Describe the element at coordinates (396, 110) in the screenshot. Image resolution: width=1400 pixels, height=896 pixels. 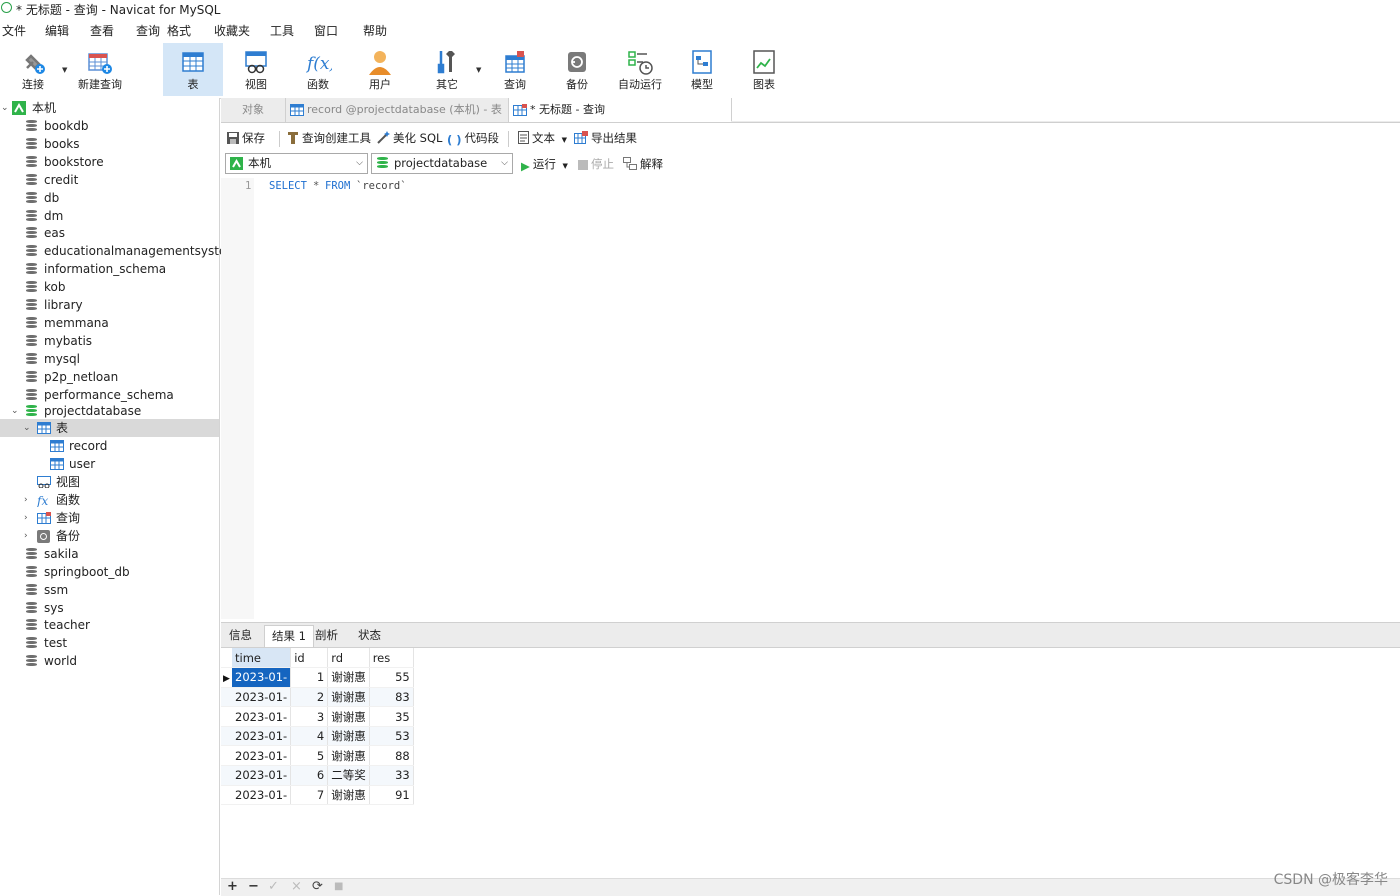
I see `tab-record-table: record @projectdatabase (本机) - 表` at that location.